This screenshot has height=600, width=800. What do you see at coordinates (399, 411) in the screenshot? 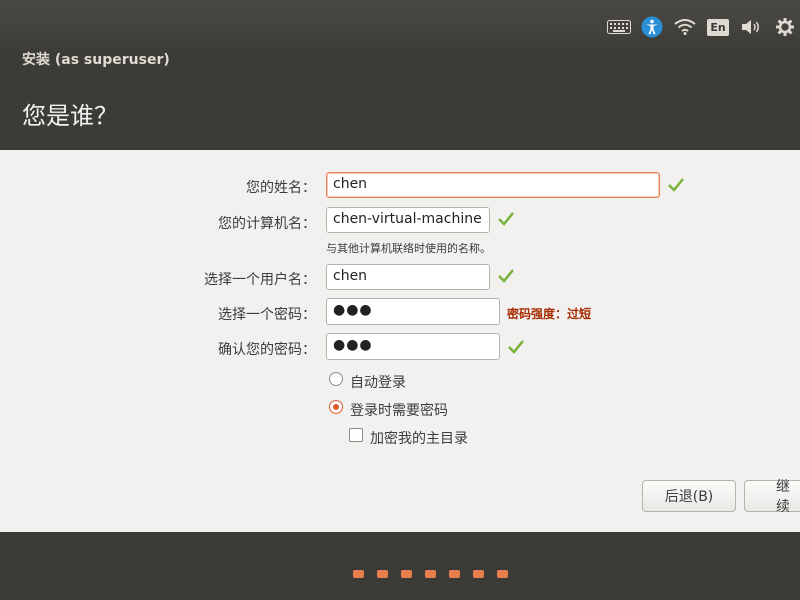
I see `require-password-label: 登录时需要密码` at bounding box center [399, 411].